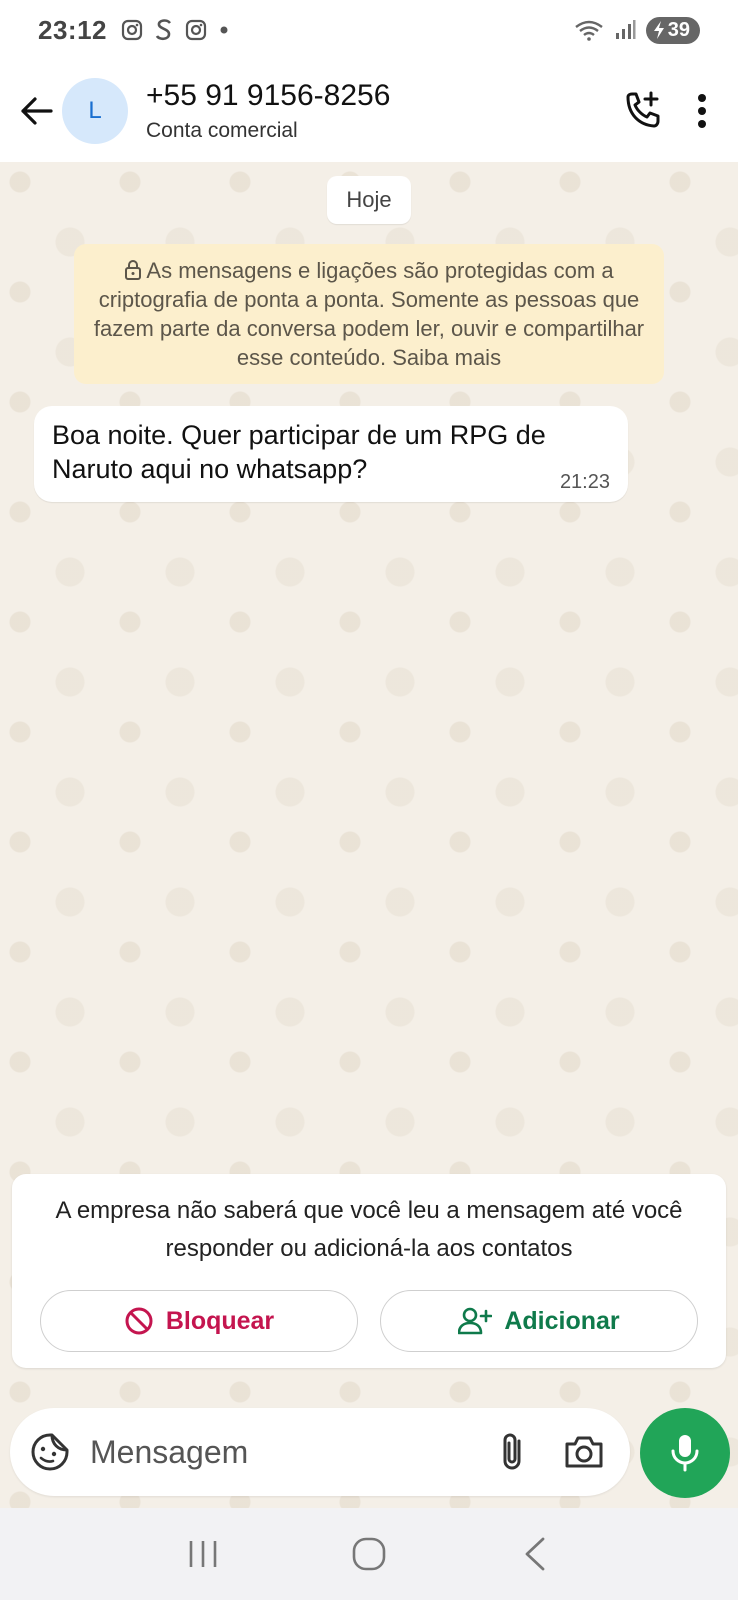 This screenshot has width=738, height=1600. Describe the element at coordinates (268, 95) in the screenshot. I see `contact-name: +55 91 9156-8256` at that location.